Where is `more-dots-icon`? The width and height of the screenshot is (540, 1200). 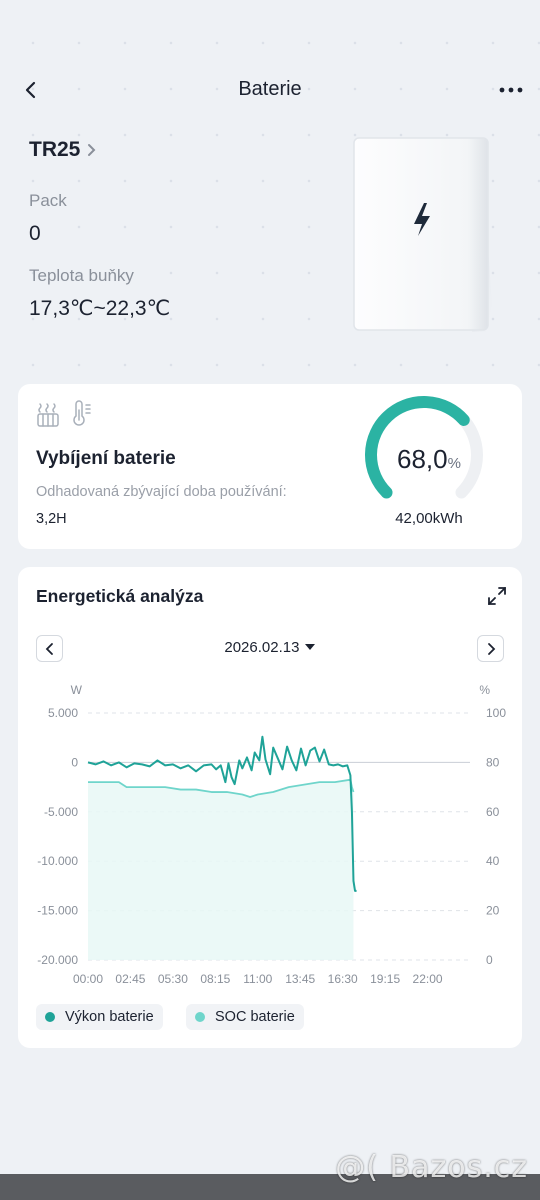 more-dots-icon is located at coordinates (511, 90).